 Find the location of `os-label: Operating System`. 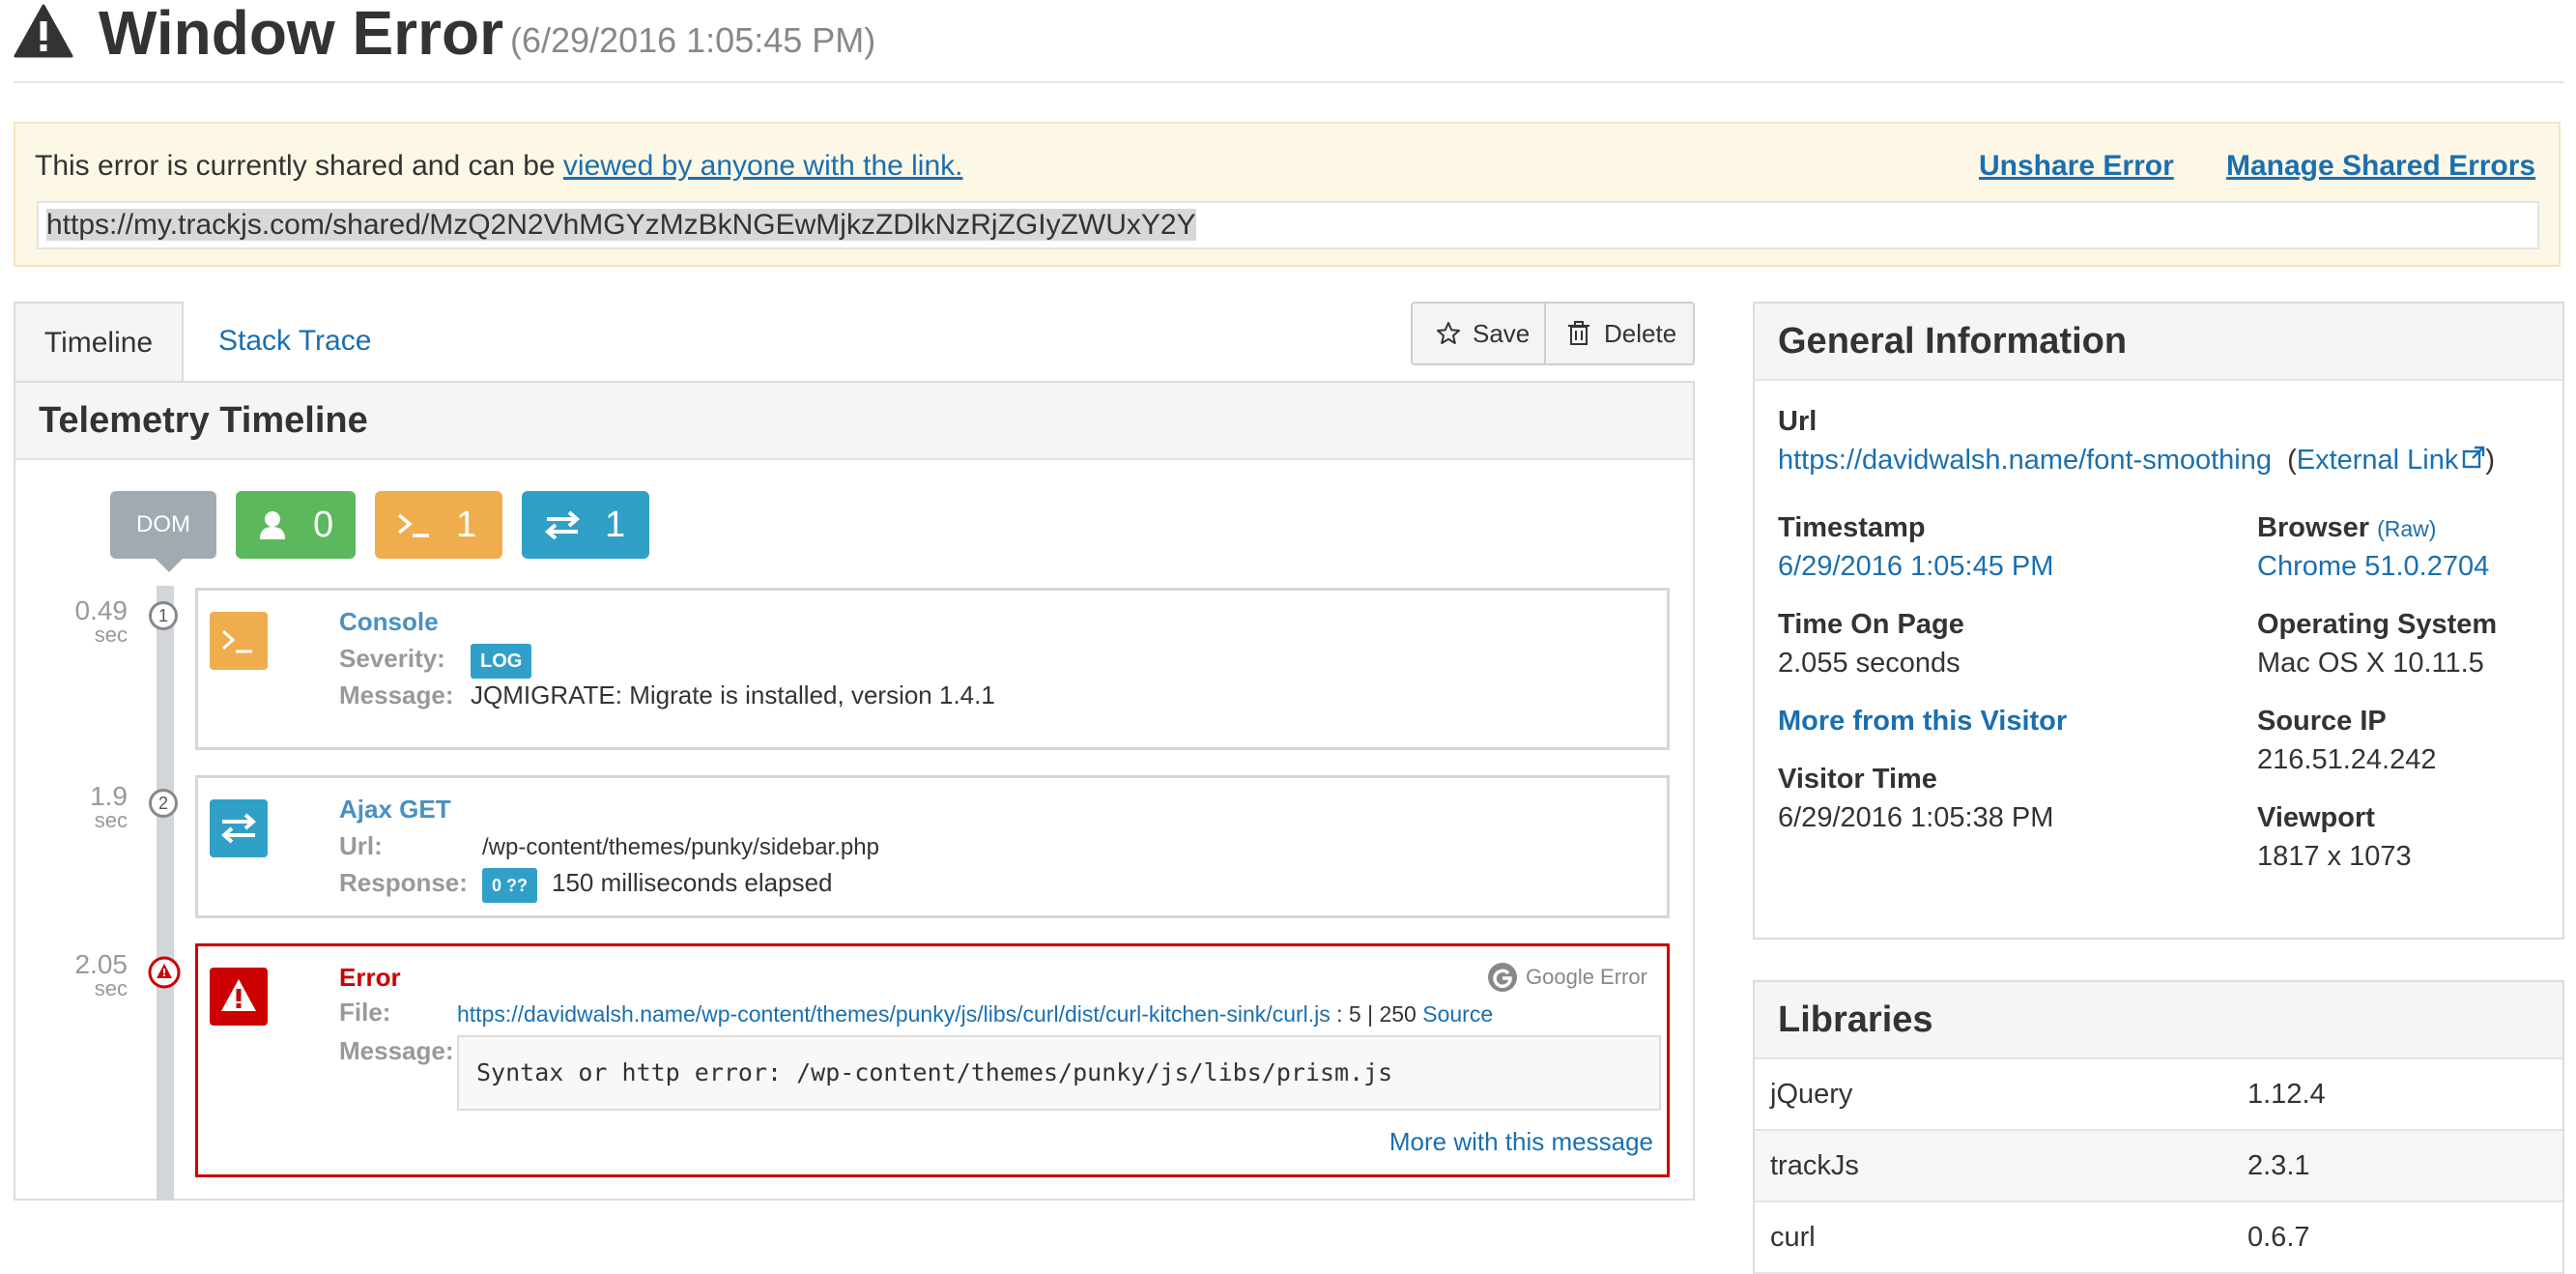

os-label: Operating System is located at coordinates (2378, 625).